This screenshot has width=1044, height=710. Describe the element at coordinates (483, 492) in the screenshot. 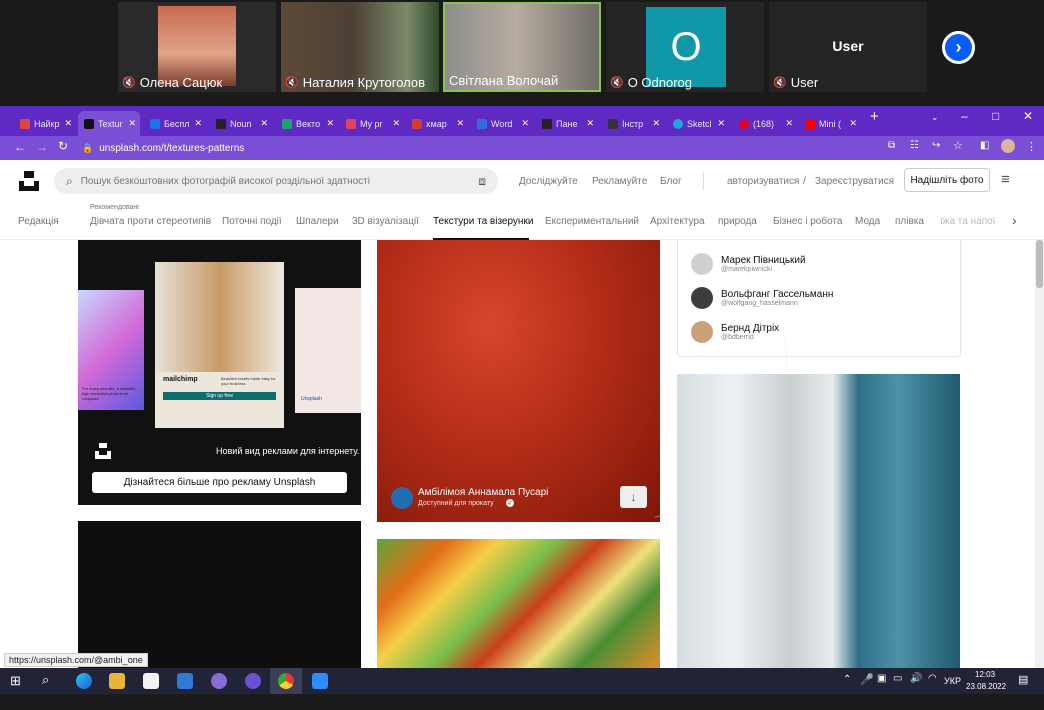

I see `author-name: Амбілімоя Аннамала Пусарі` at that location.